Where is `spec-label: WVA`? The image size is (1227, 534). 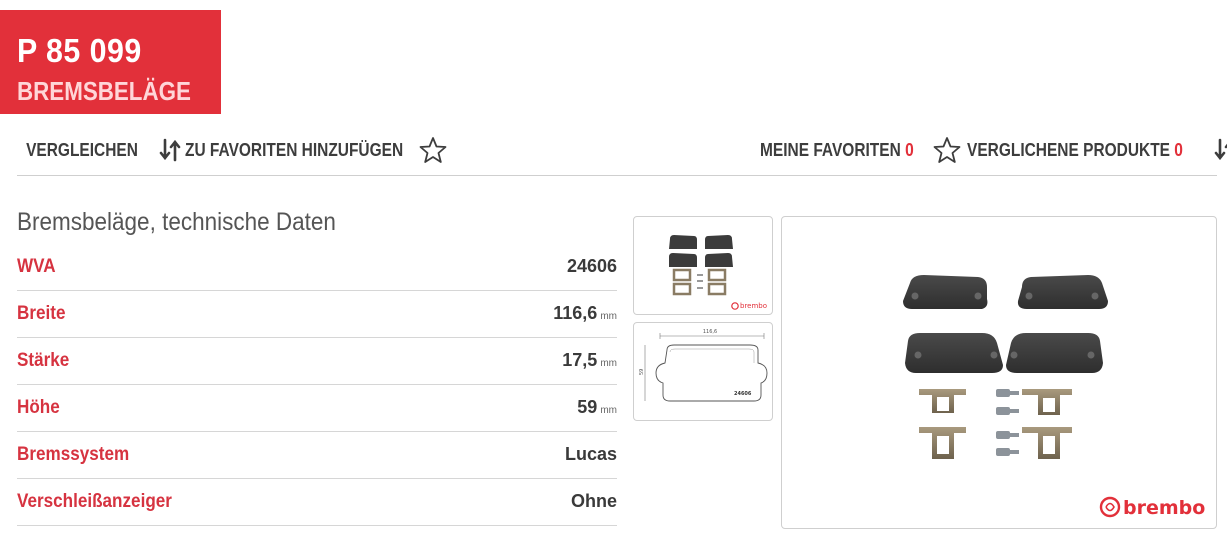 spec-label: WVA is located at coordinates (36, 266).